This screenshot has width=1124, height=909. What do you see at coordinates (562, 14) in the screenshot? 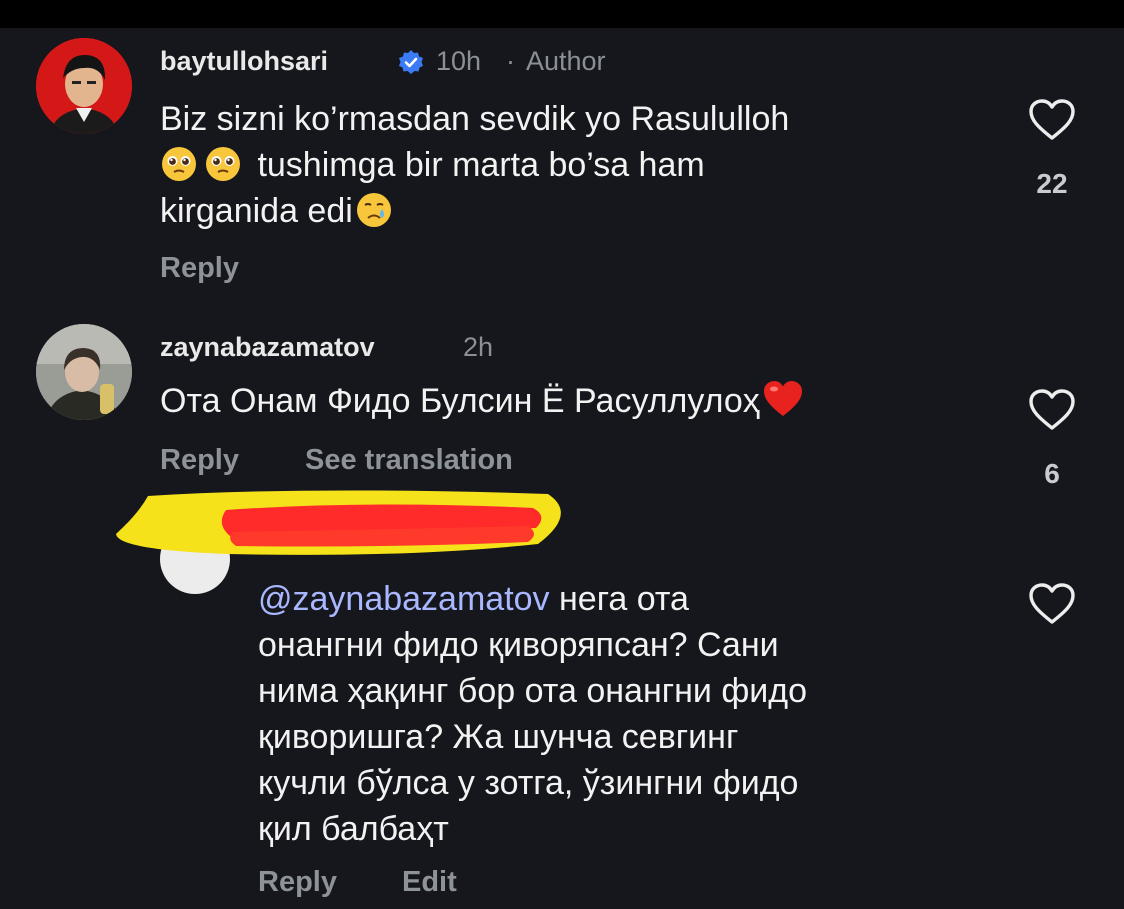
I see `status-bar` at bounding box center [562, 14].